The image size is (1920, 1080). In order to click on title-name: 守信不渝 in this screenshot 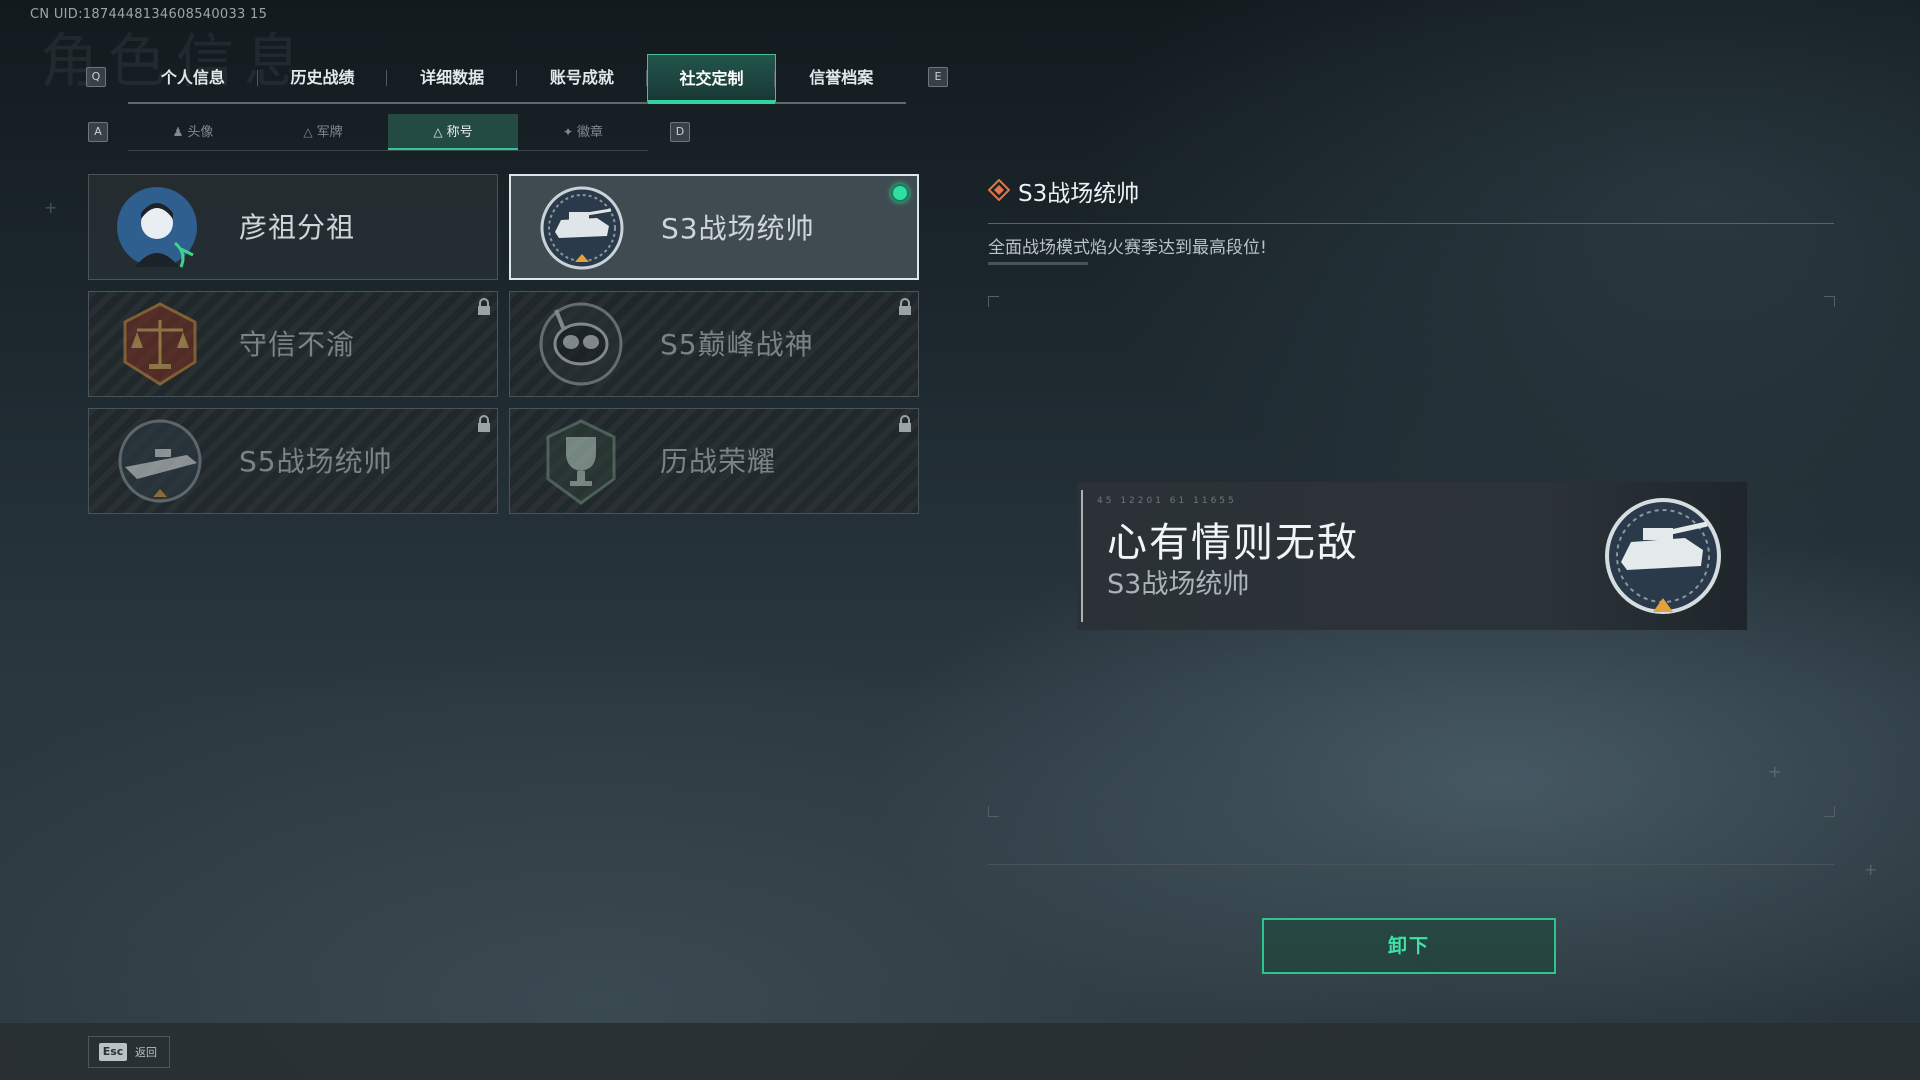, I will do `click(297, 344)`.